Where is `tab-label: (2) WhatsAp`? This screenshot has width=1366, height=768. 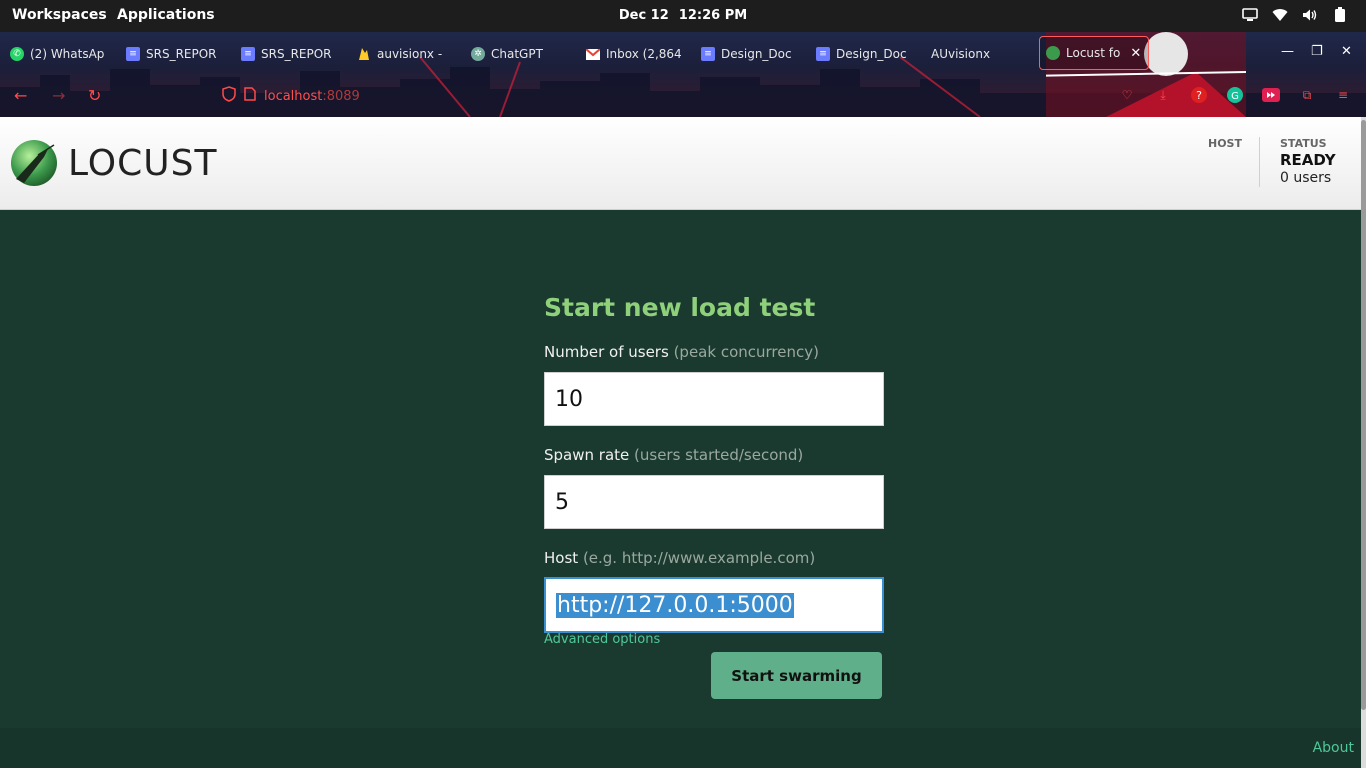
tab-label: (2) WhatsAp is located at coordinates (67, 54).